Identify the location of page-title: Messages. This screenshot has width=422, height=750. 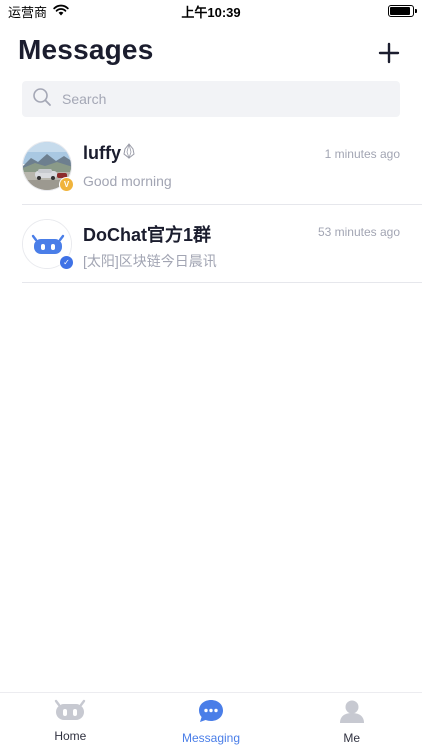
(86, 49).